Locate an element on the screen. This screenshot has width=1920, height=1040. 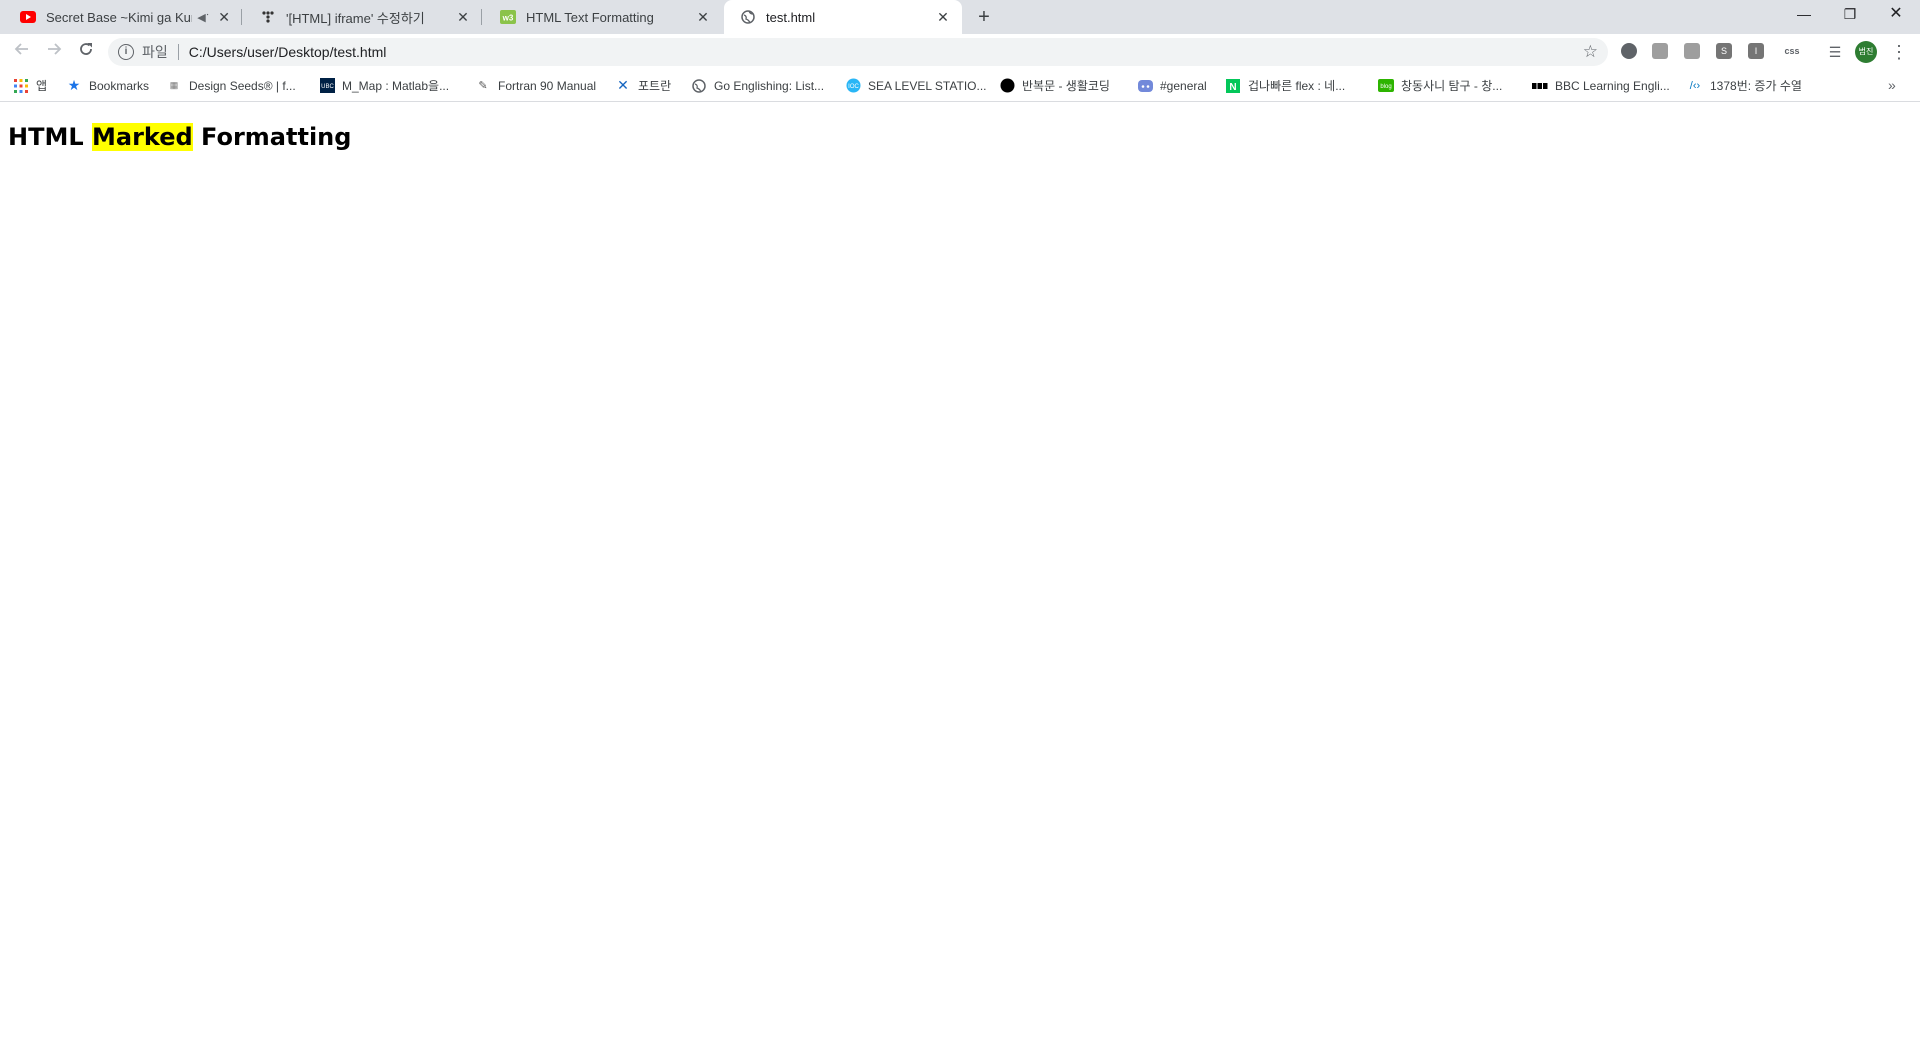
discord-icon is located at coordinates (1145, 86).